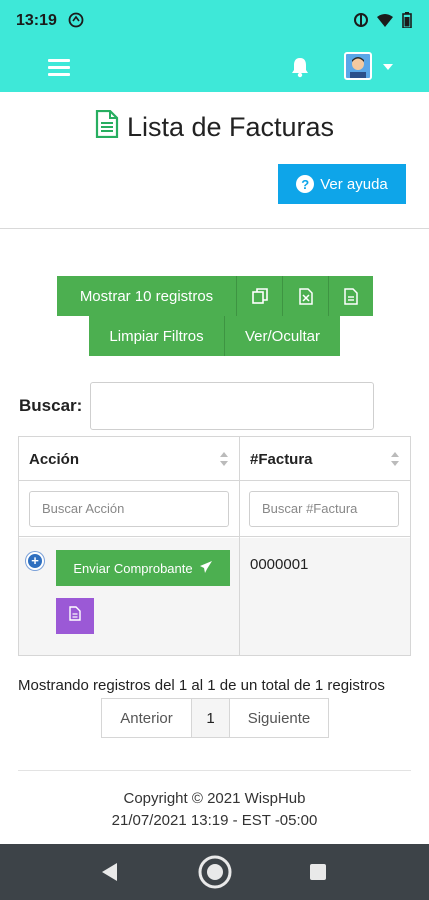 This screenshot has height=900, width=429. Describe the element at coordinates (354, 184) in the screenshot. I see `help-button-label: Ver ayuda` at that location.